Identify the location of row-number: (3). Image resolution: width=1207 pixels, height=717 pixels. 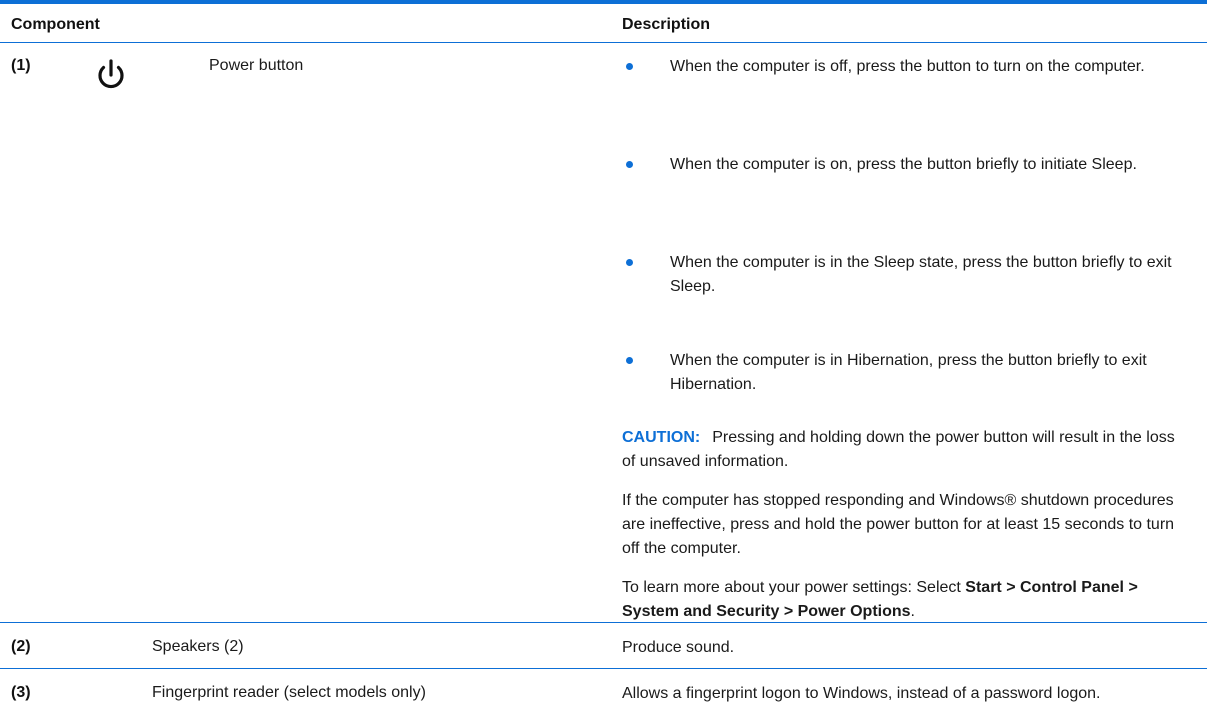
(21, 692).